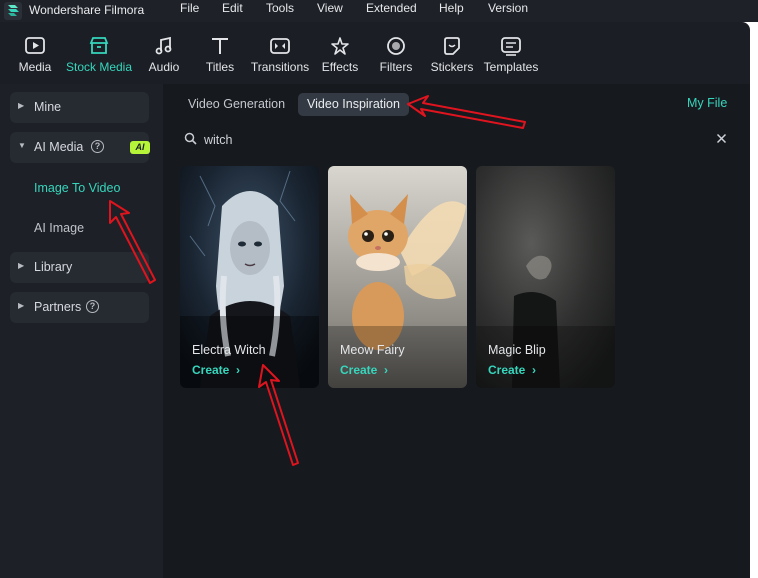 This screenshot has width=758, height=578. What do you see at coordinates (452, 46) in the screenshot?
I see `stickers-icon` at bounding box center [452, 46].